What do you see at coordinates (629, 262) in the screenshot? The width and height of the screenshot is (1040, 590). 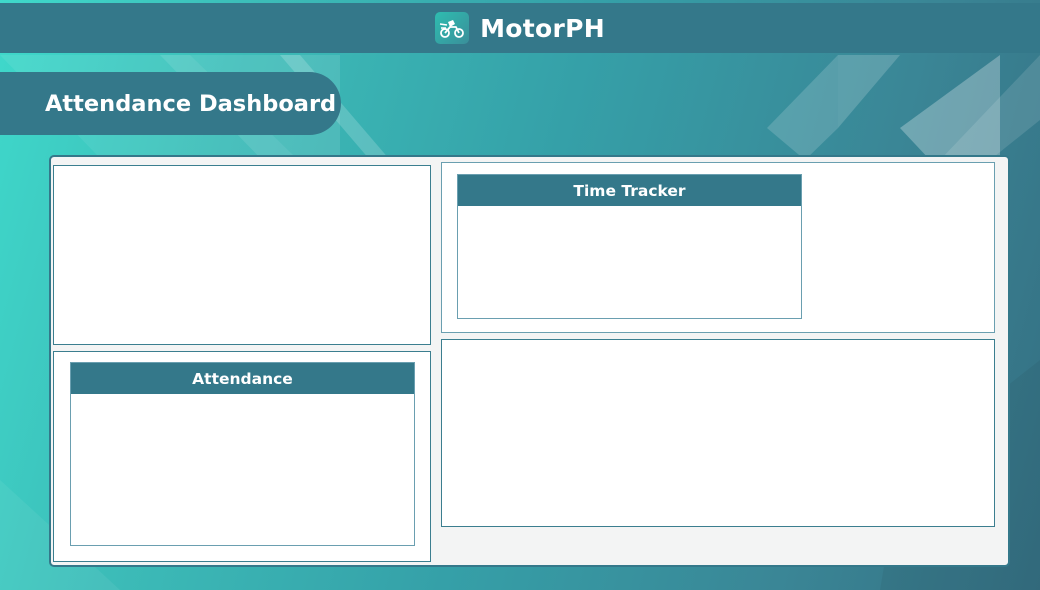 I see `time-tracker-body` at bounding box center [629, 262].